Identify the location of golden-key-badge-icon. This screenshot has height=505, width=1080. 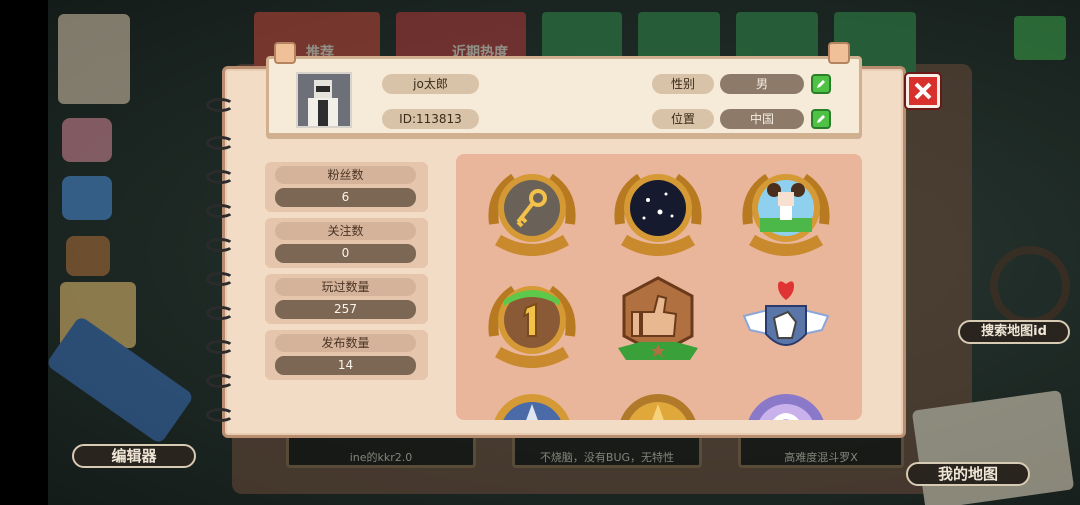
(532, 212).